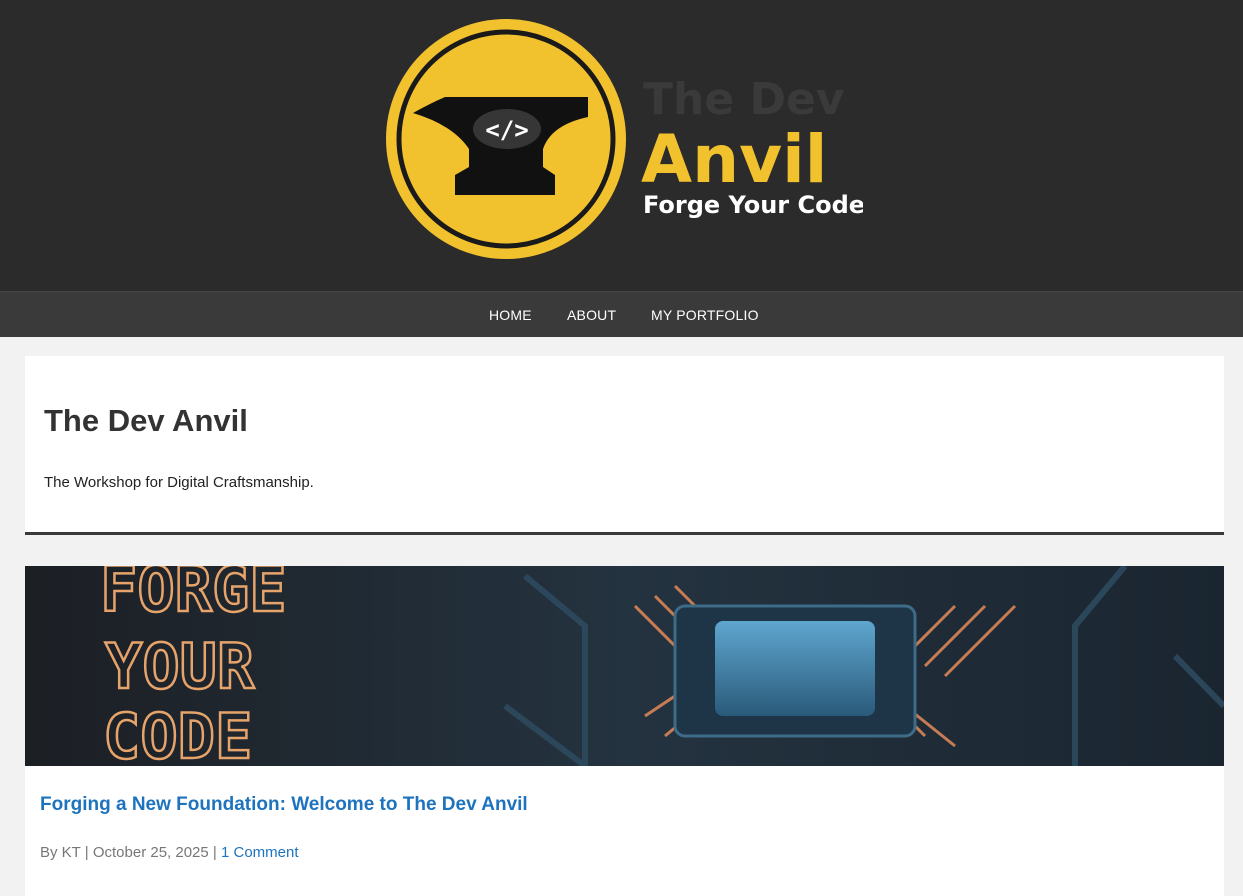 Image resolution: width=1243 pixels, height=896 pixels. I want to click on overlay-line-3: CODE, so click(177, 733).